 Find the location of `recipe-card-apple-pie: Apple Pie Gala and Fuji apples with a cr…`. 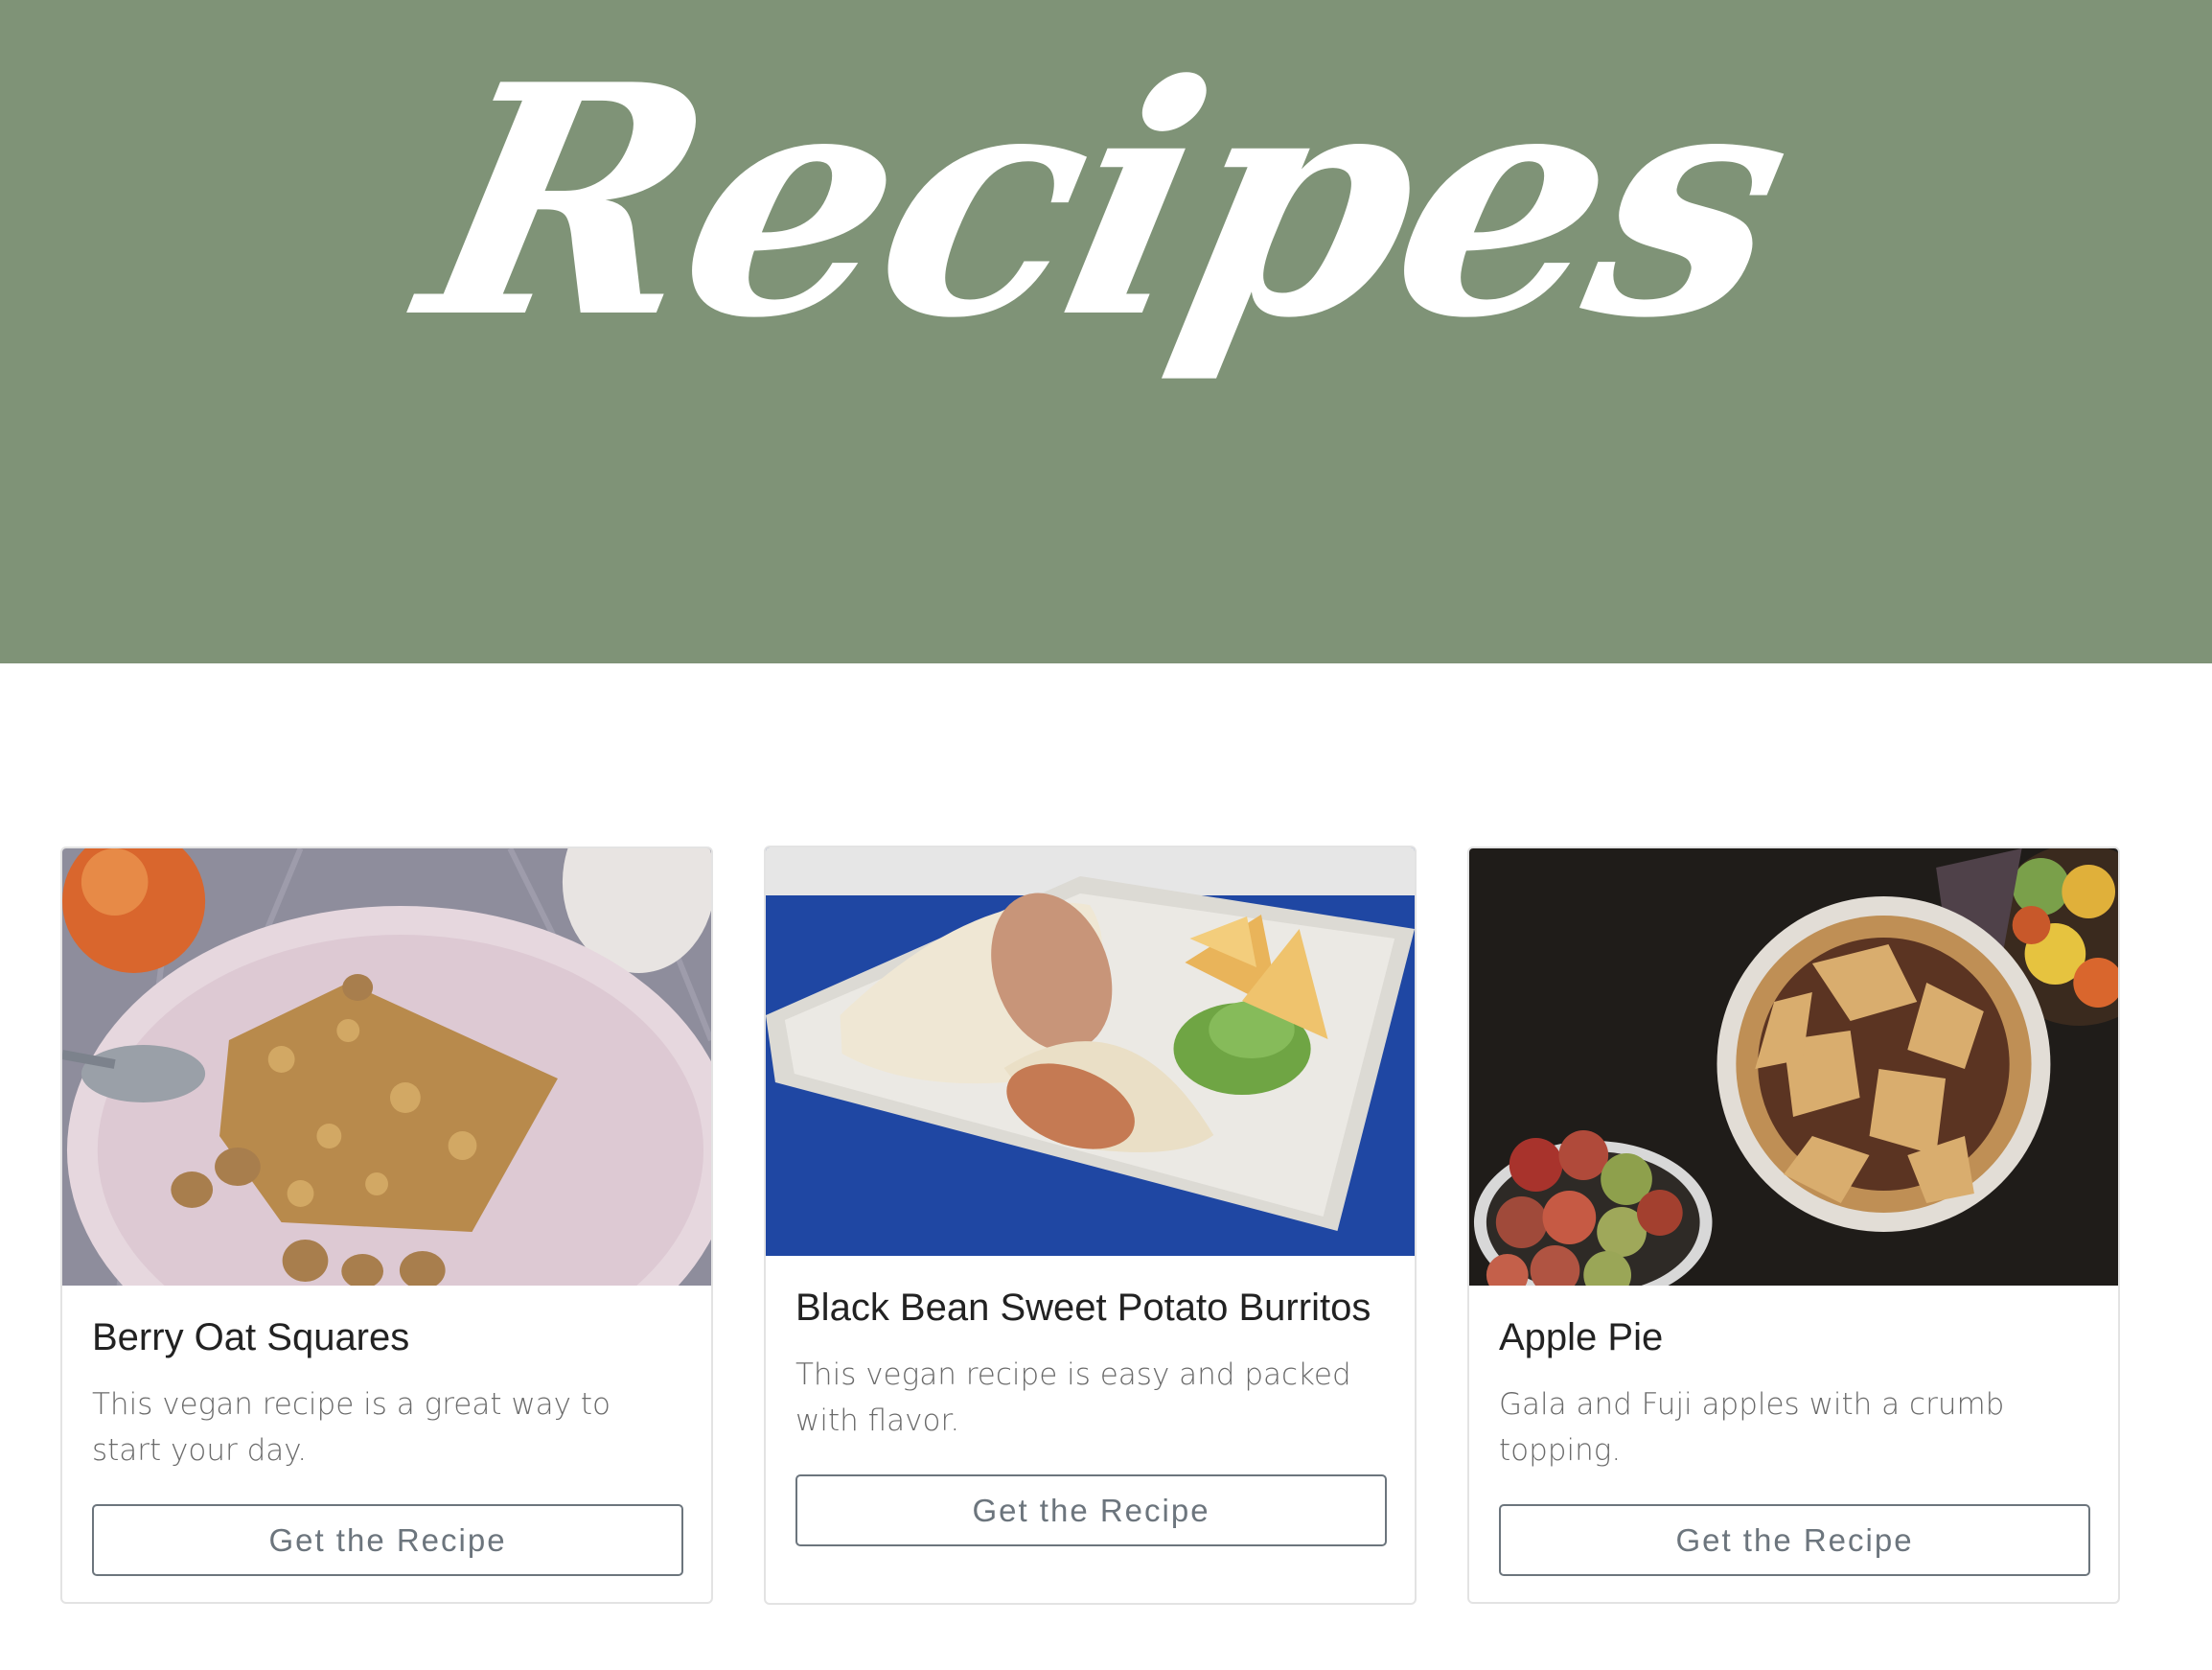

recipe-card-apple-pie: Apple Pie Gala and Fuji apples with a cr… is located at coordinates (1794, 1225).